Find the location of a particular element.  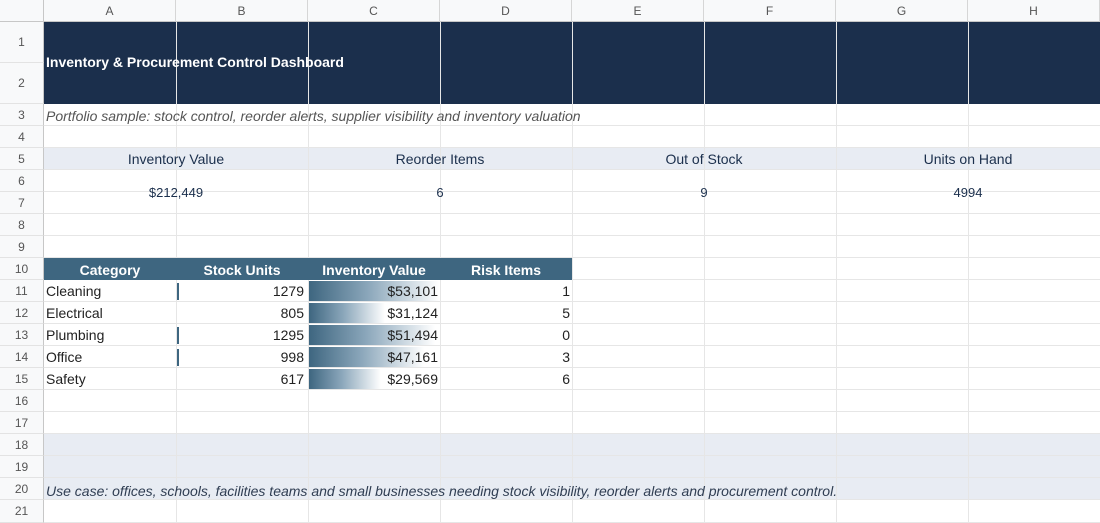

kpi-out-of-stock-label: Out of Stock is located at coordinates (704, 159).